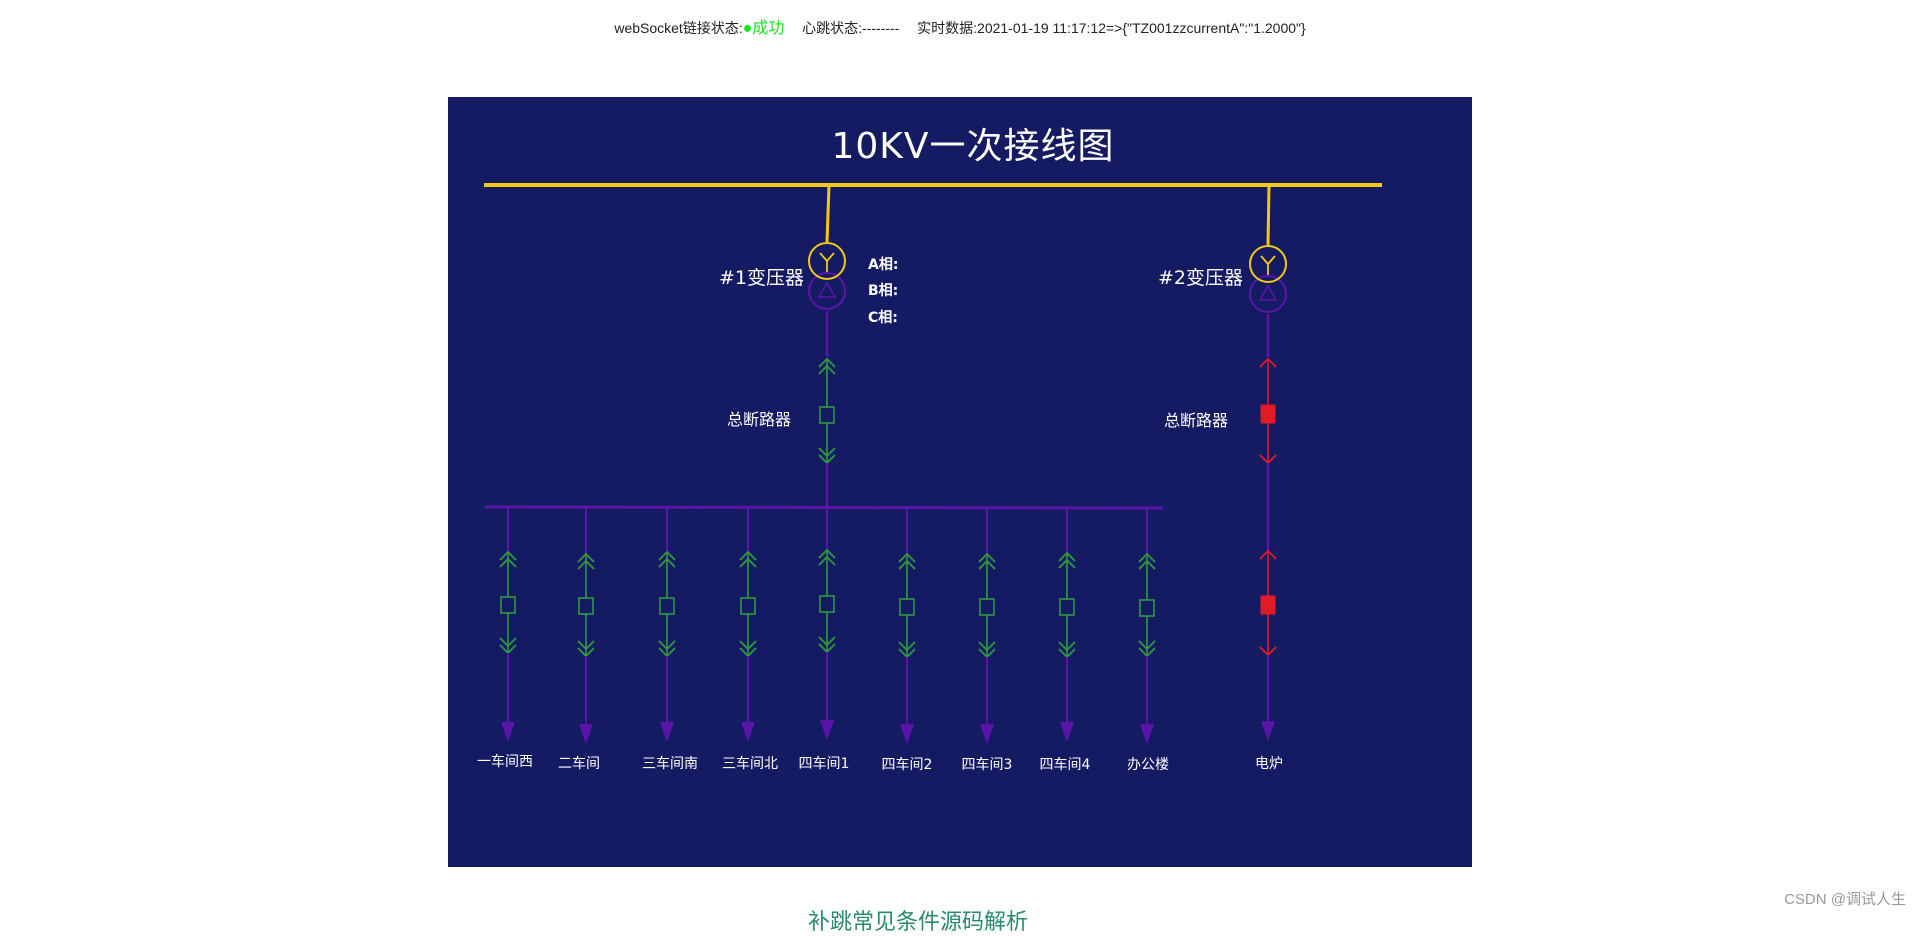  What do you see at coordinates (579, 764) in the screenshot?
I see `feeder-label: 二车间` at bounding box center [579, 764].